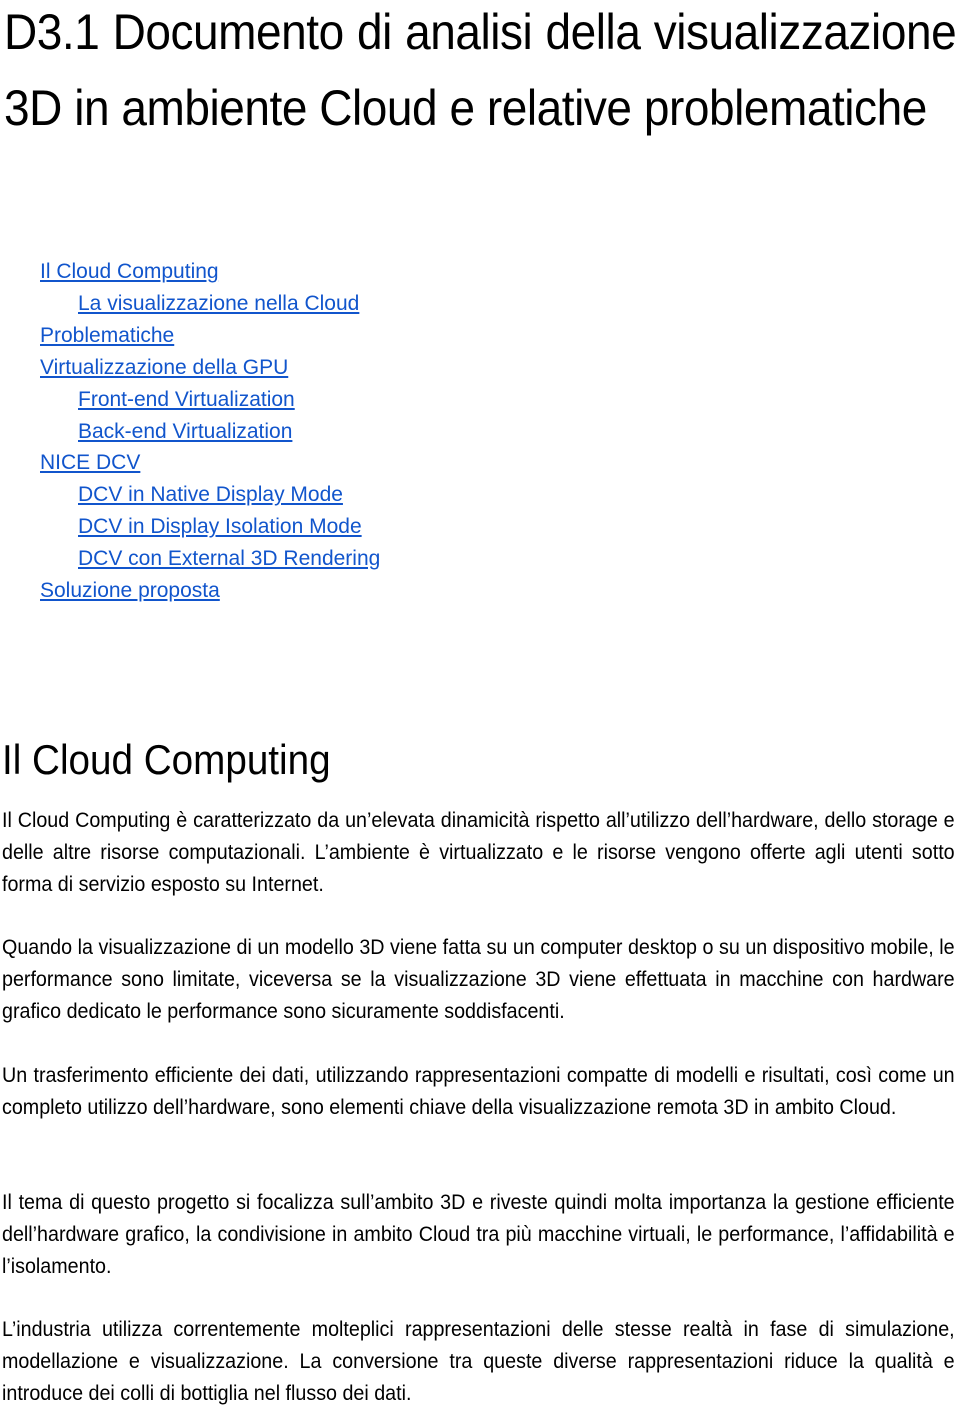  What do you see at coordinates (229, 495) in the screenshot?
I see `toc-link: DCV in Native Display Mode` at bounding box center [229, 495].